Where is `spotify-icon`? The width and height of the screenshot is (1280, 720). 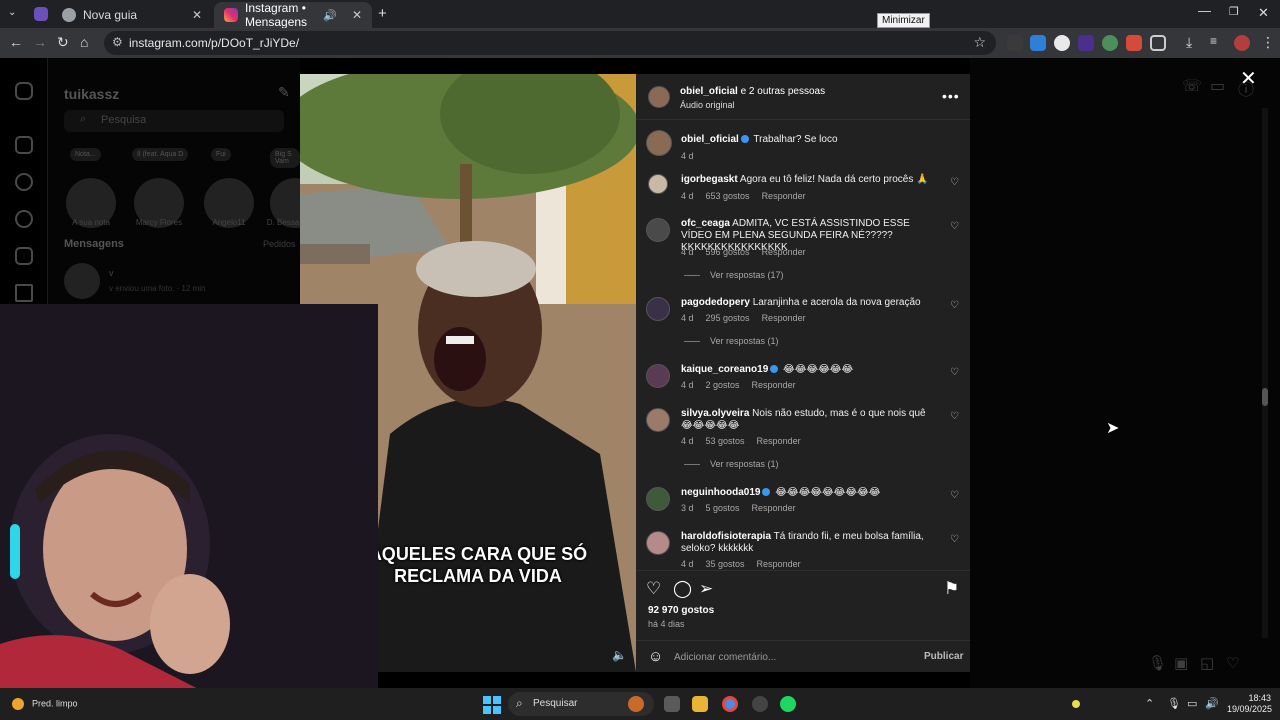
spotify-icon is located at coordinates (788, 704).